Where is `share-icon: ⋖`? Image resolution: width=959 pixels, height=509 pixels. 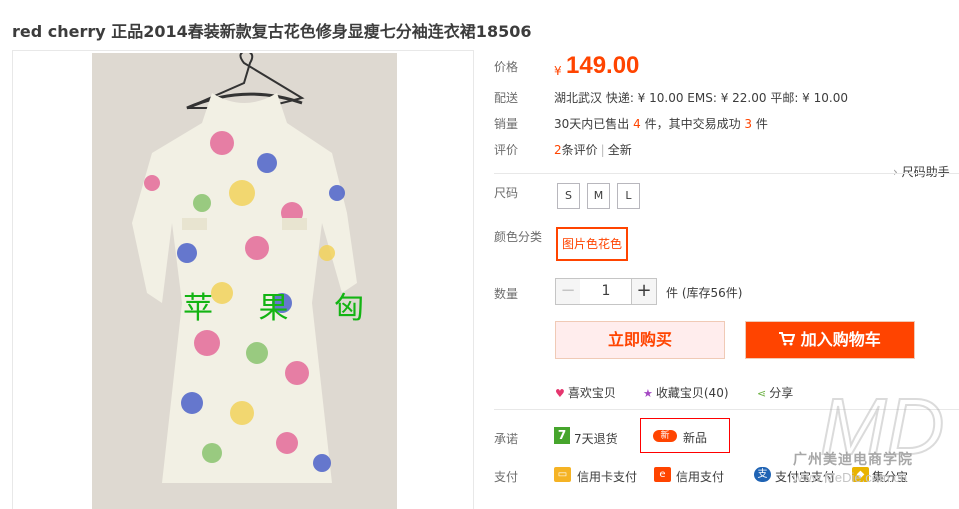 share-icon: ⋖ is located at coordinates (762, 393).